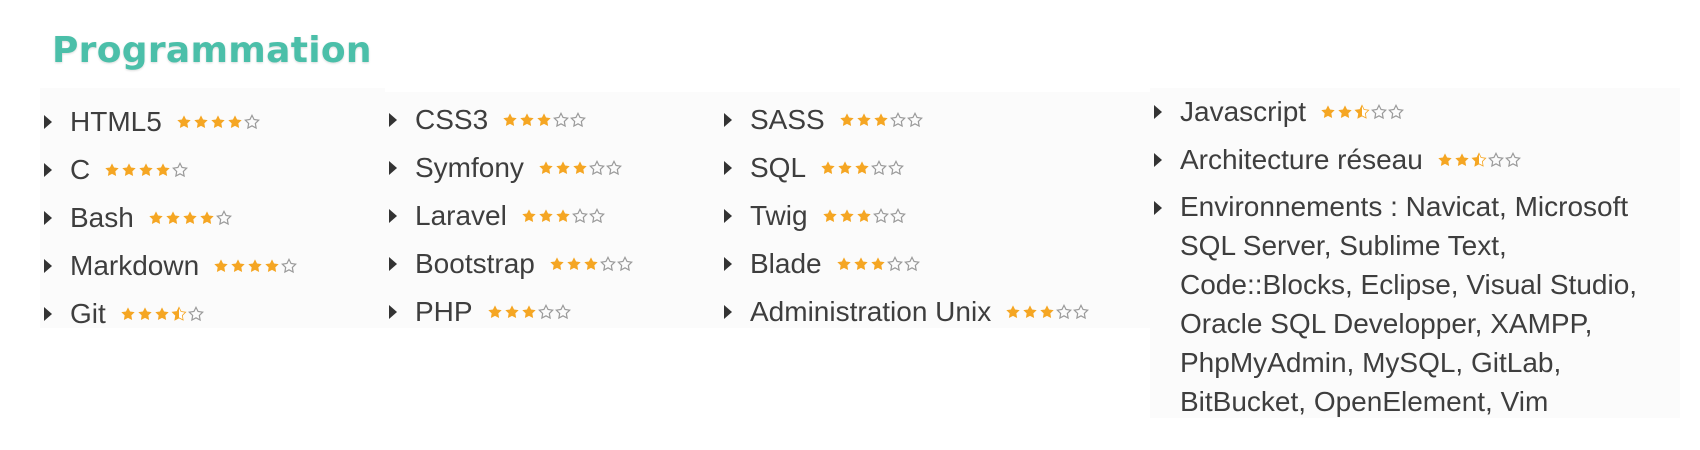 Image resolution: width=1700 pixels, height=450 pixels. I want to click on skill-item: CSS3, so click(552, 120).